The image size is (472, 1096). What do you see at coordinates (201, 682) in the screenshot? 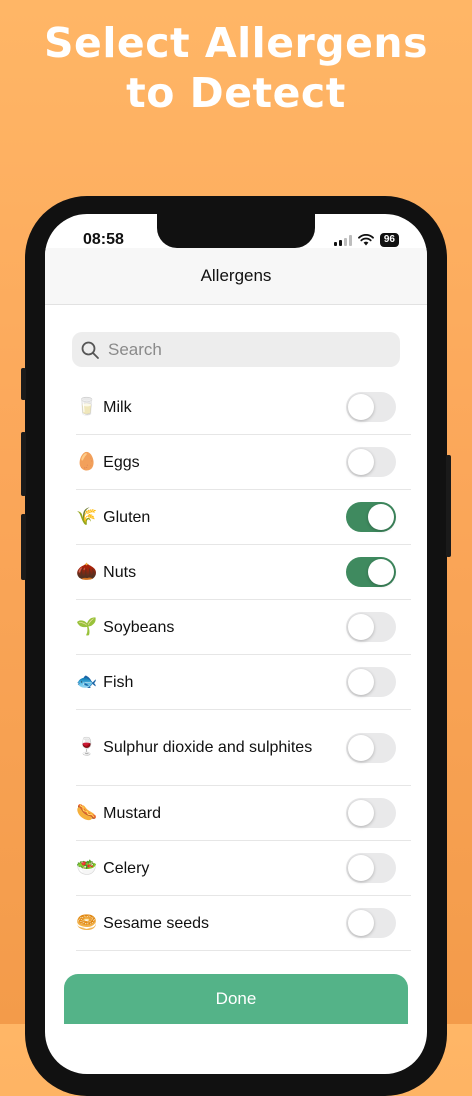
I see `allergen-label: 🐟 Fish` at bounding box center [201, 682].